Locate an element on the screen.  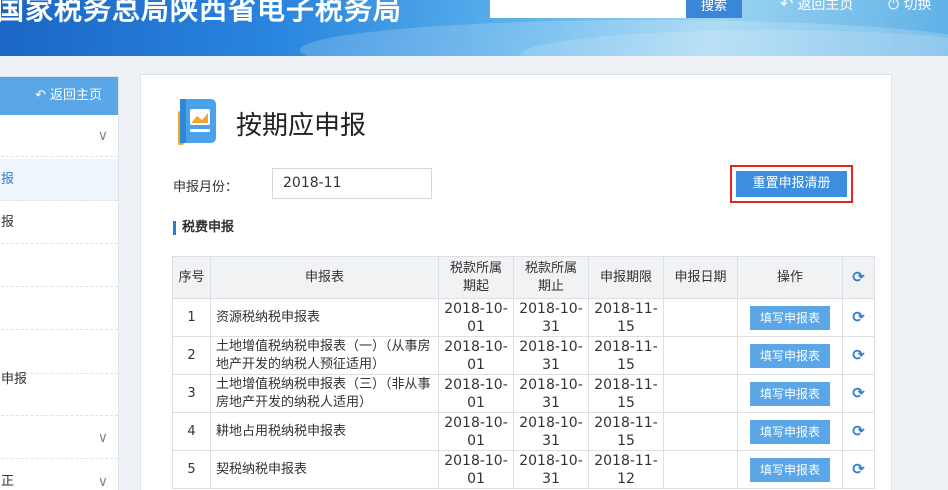
header-switch-label: 切换 is located at coordinates (917, 6).